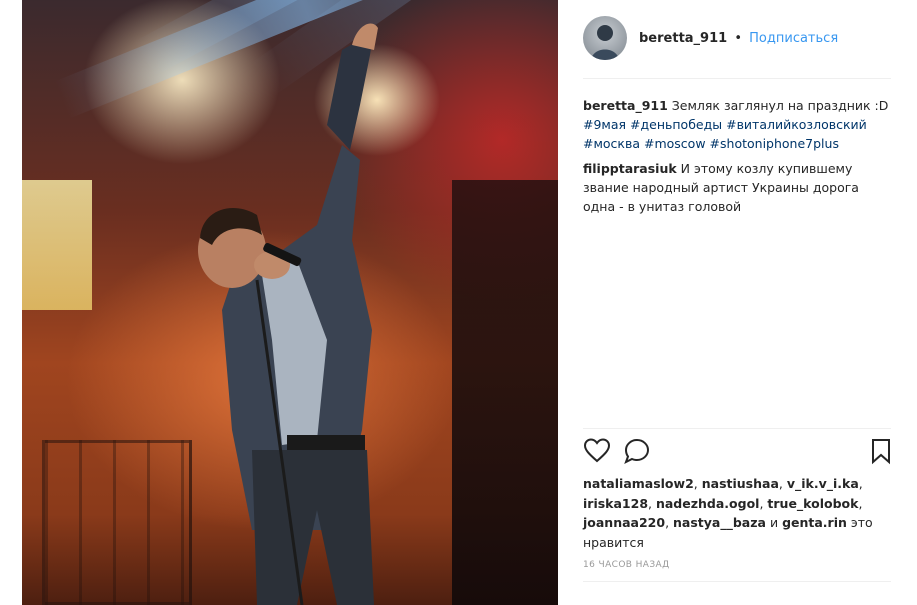  What do you see at coordinates (611, 143) in the screenshot?
I see `hashtag-link: #москва` at bounding box center [611, 143].